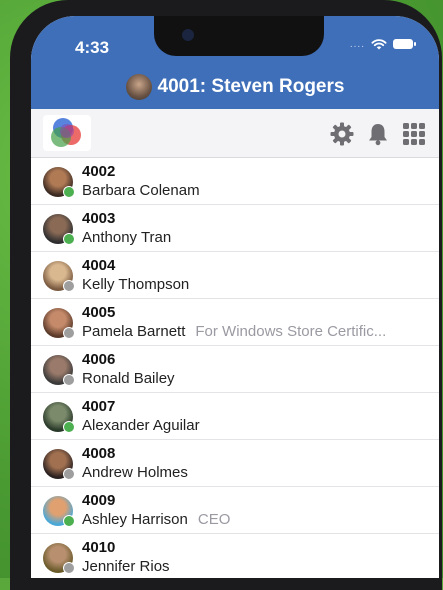 This screenshot has width=443, height=590. I want to click on contact-name: Anthony Tran, so click(126, 237).